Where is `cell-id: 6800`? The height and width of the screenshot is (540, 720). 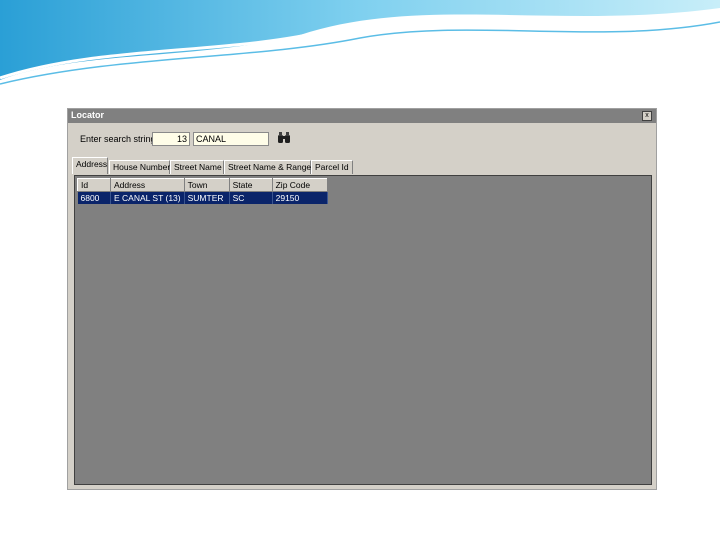 cell-id: 6800 is located at coordinates (94, 197).